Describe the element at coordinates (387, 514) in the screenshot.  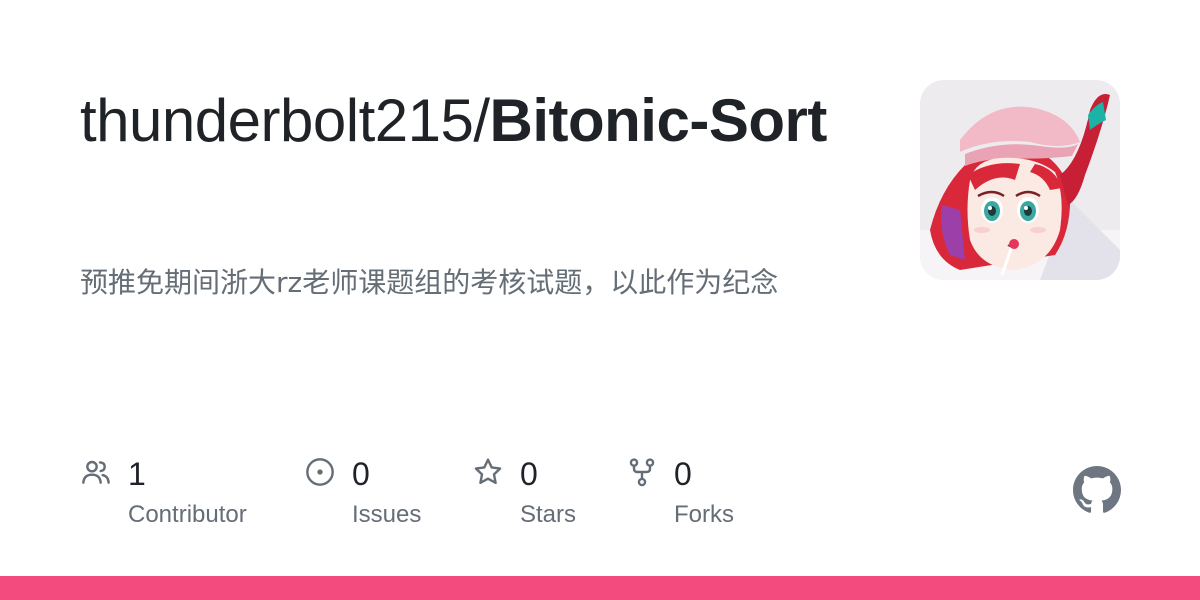
I see `issues-label: Issues` at that location.